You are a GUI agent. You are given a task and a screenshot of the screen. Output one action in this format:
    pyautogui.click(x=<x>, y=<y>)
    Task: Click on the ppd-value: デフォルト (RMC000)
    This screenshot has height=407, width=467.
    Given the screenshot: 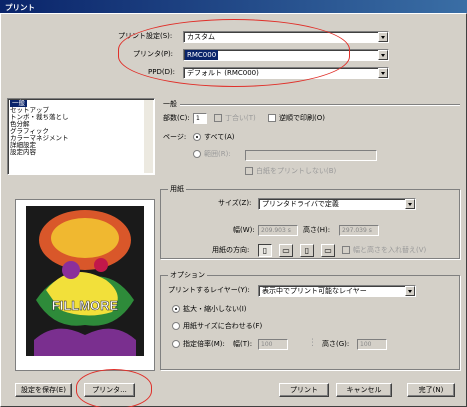 What is the action you would take?
    pyautogui.click(x=223, y=73)
    